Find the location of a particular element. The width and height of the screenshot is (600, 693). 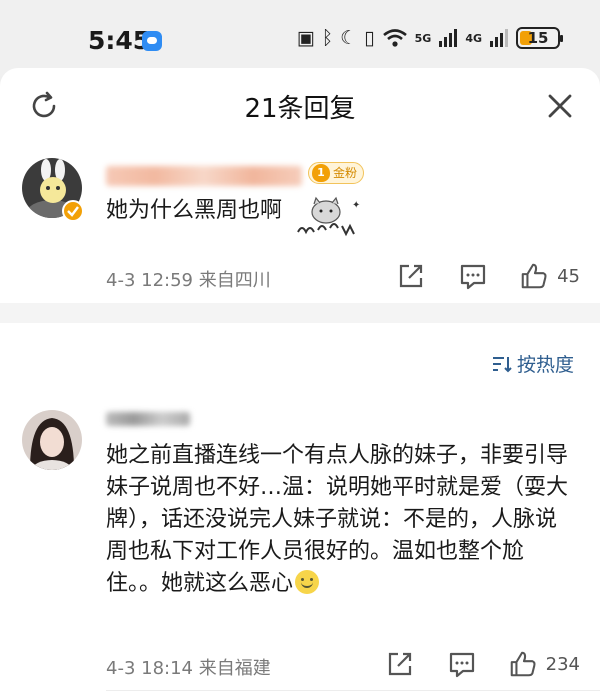

fan-level-icon: 1 is located at coordinates (321, 173).